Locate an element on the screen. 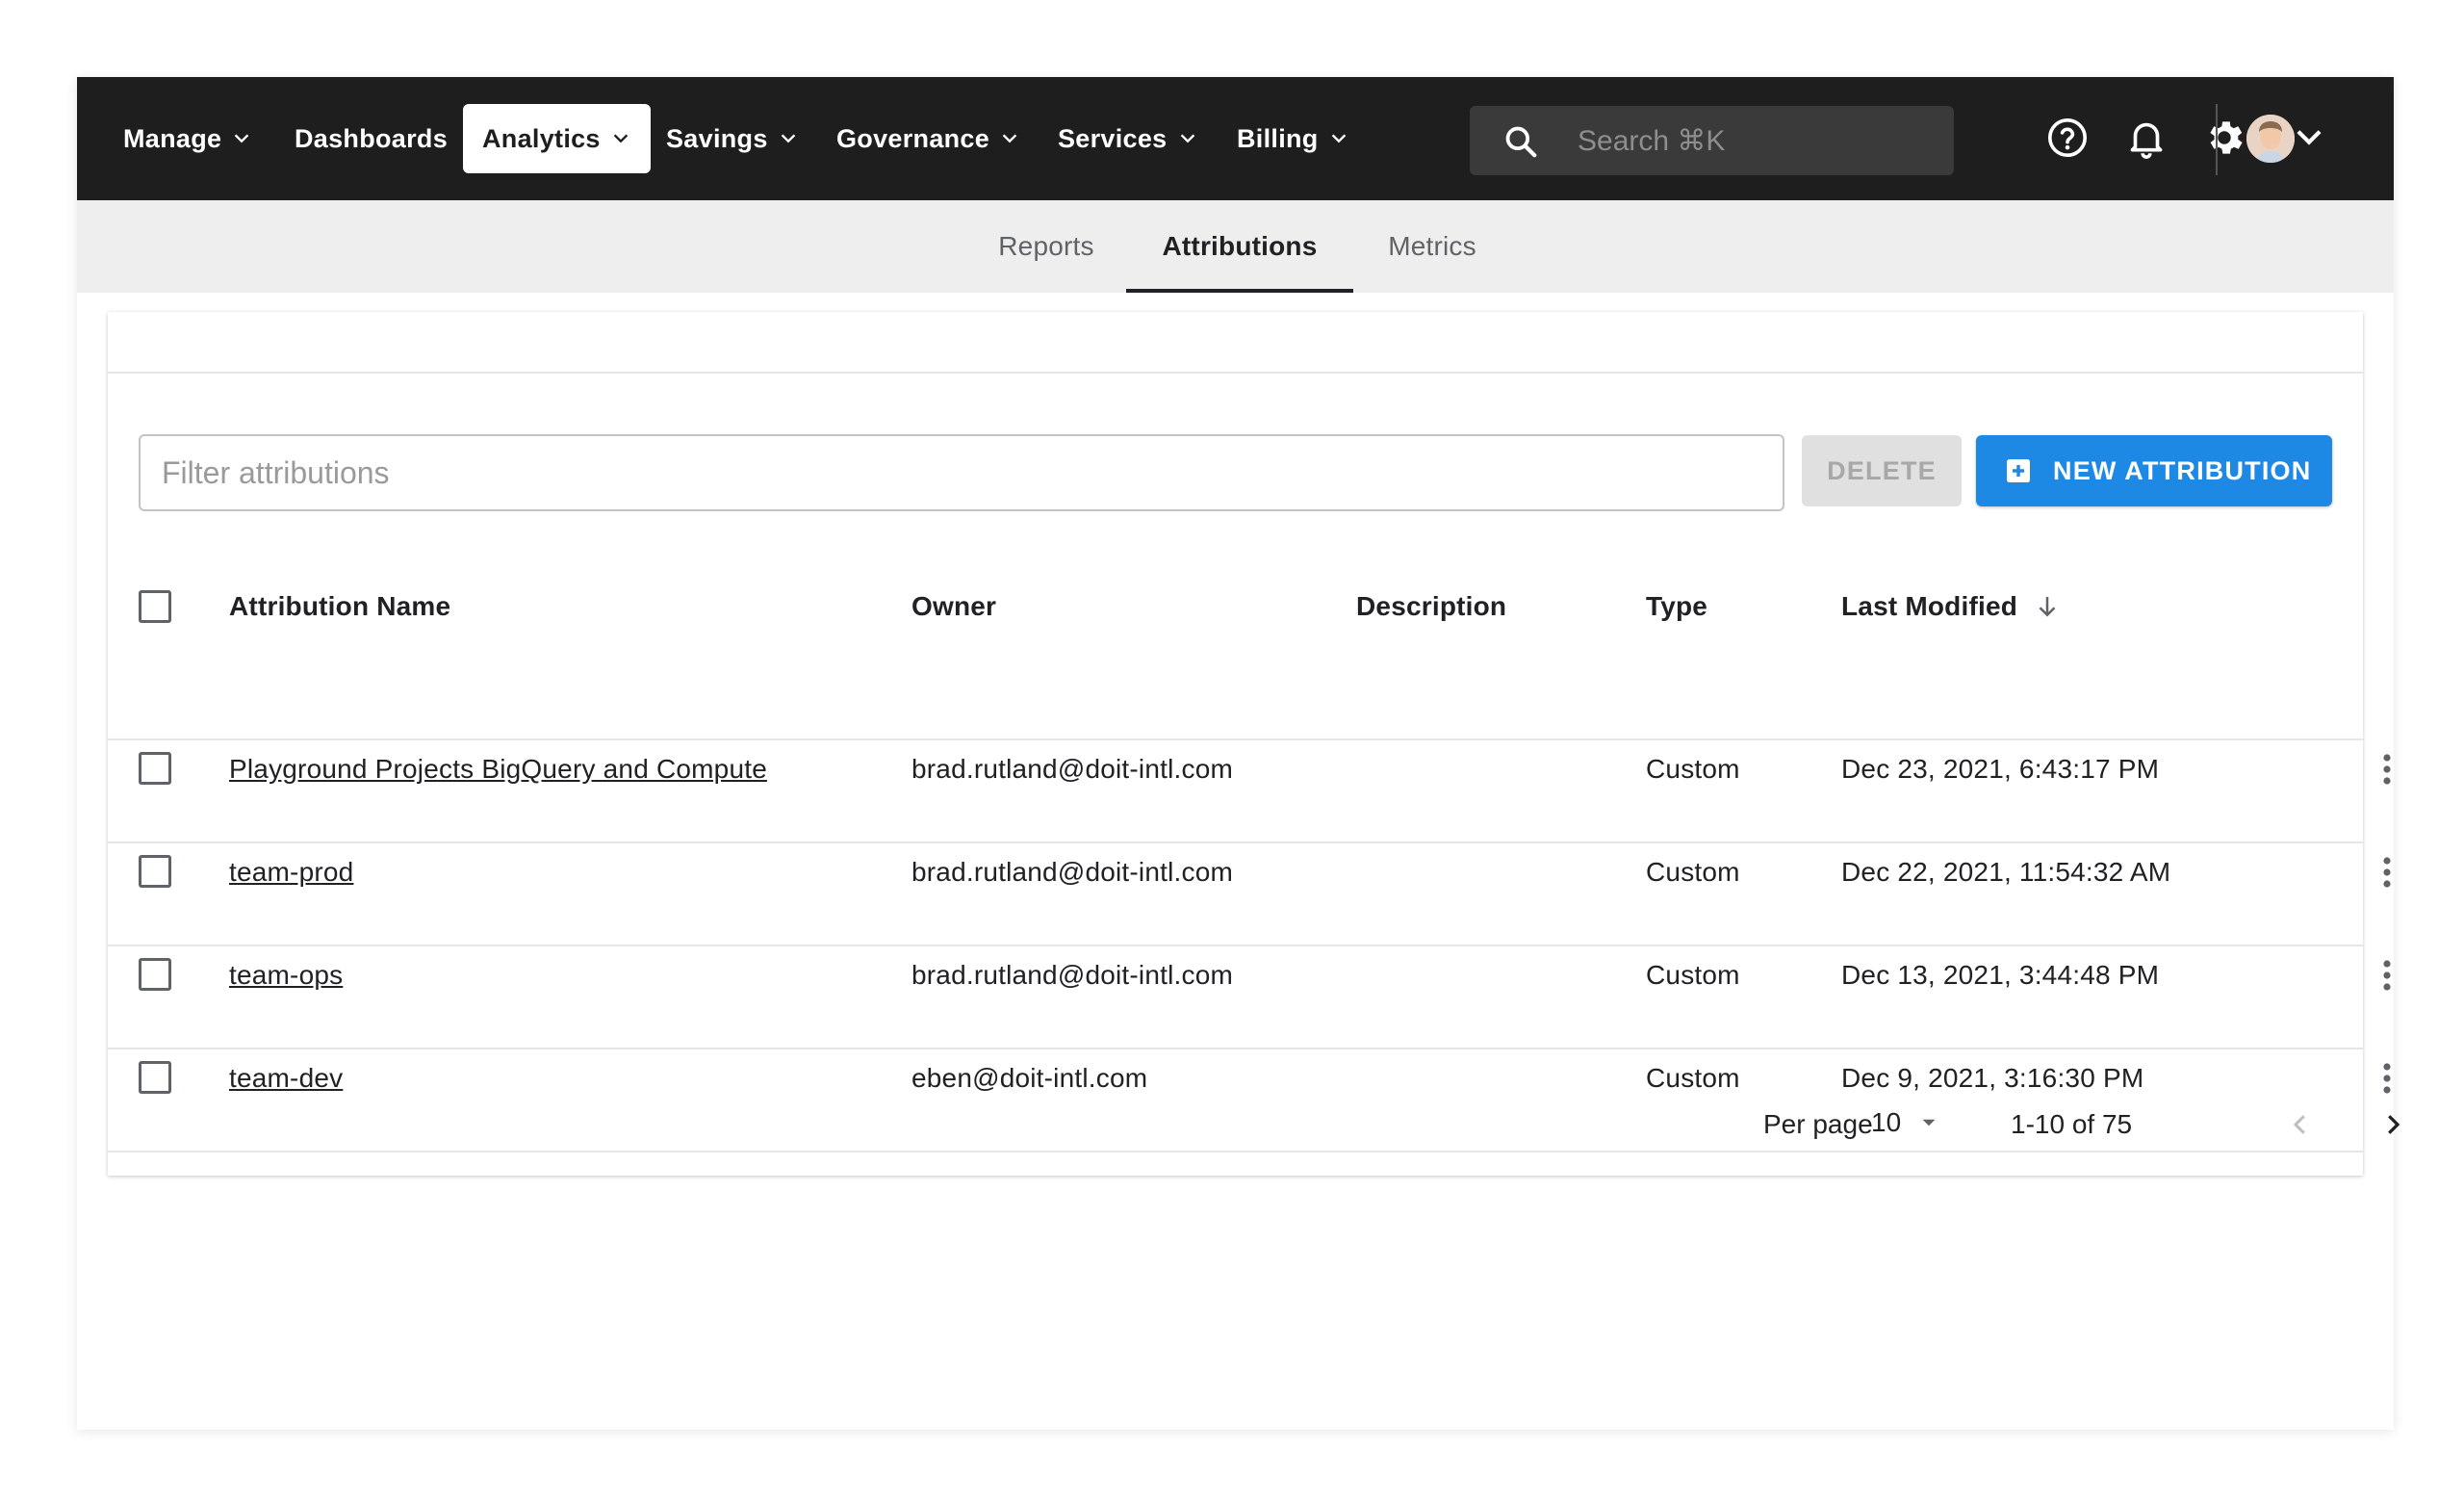 Image resolution: width=2464 pixels, height=1502 pixels. nav-analytics-label: Analytics is located at coordinates (541, 138).